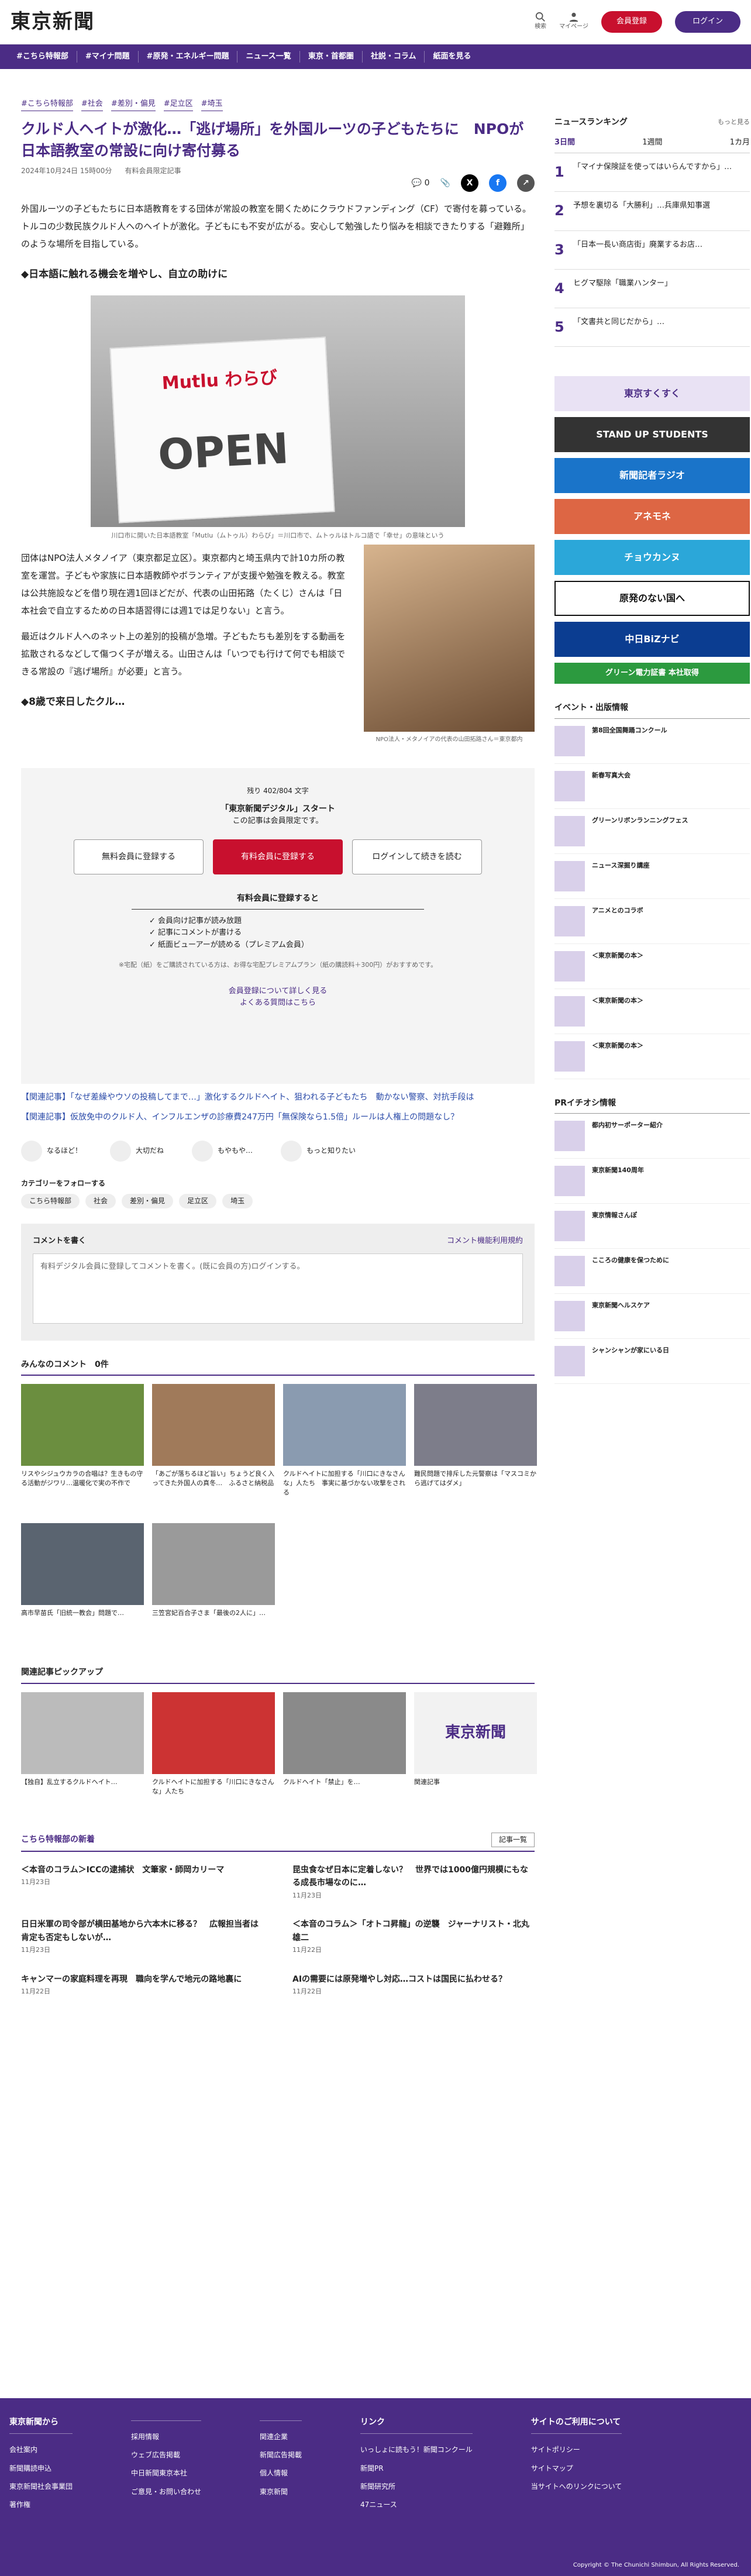 The image size is (751, 2576). I want to click on event-item: ニュース深掘り講座, so click(652, 876).